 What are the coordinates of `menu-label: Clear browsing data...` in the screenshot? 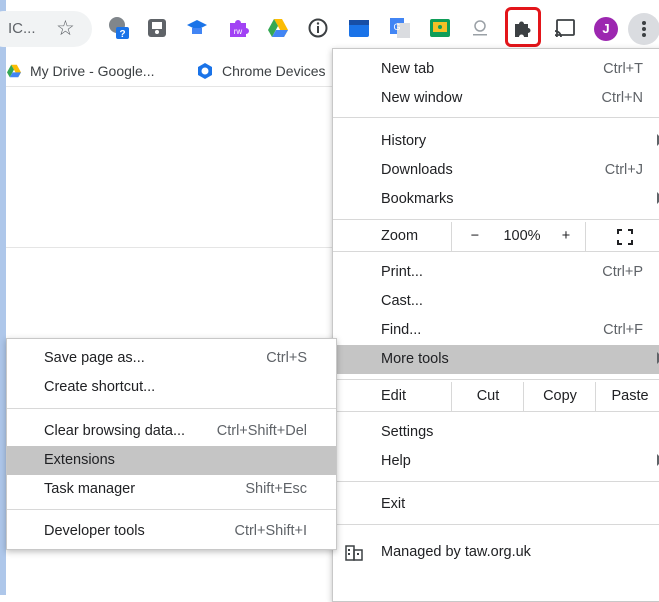 It's located at (115, 431).